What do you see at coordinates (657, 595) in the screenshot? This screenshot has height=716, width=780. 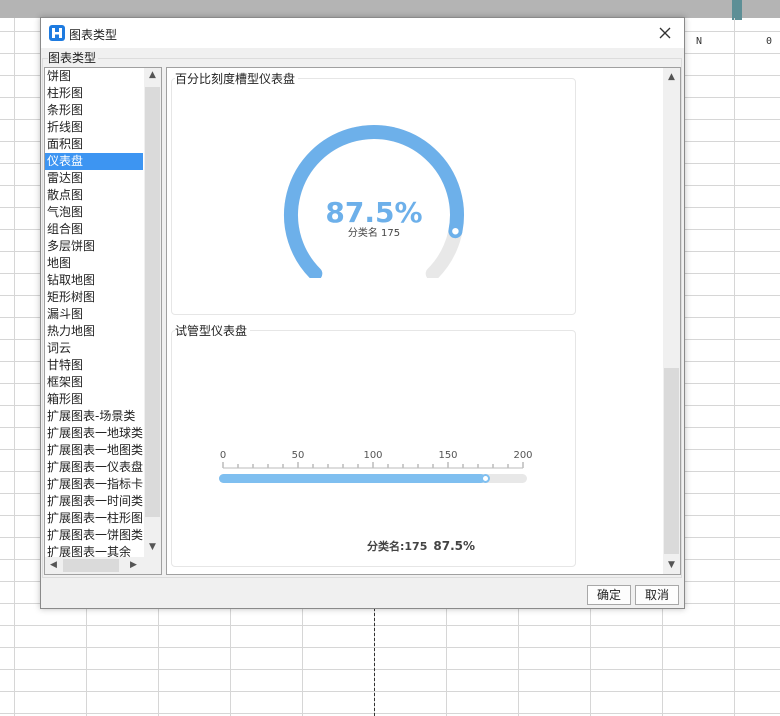 I see `cancel-button: 取消` at bounding box center [657, 595].